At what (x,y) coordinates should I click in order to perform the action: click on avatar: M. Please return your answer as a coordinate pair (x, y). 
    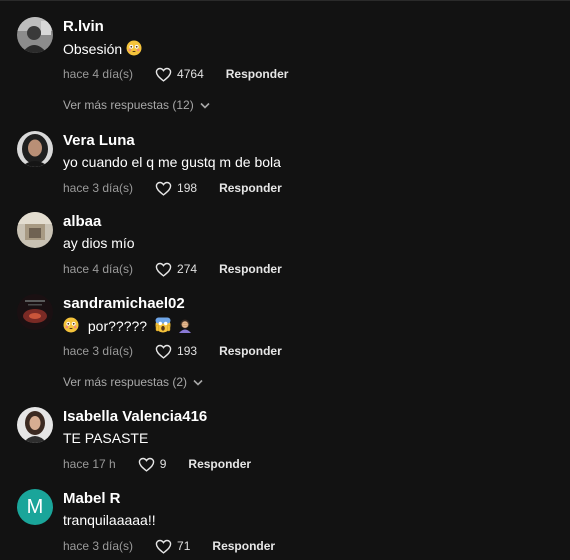
    Looking at the image, I should click on (35, 507).